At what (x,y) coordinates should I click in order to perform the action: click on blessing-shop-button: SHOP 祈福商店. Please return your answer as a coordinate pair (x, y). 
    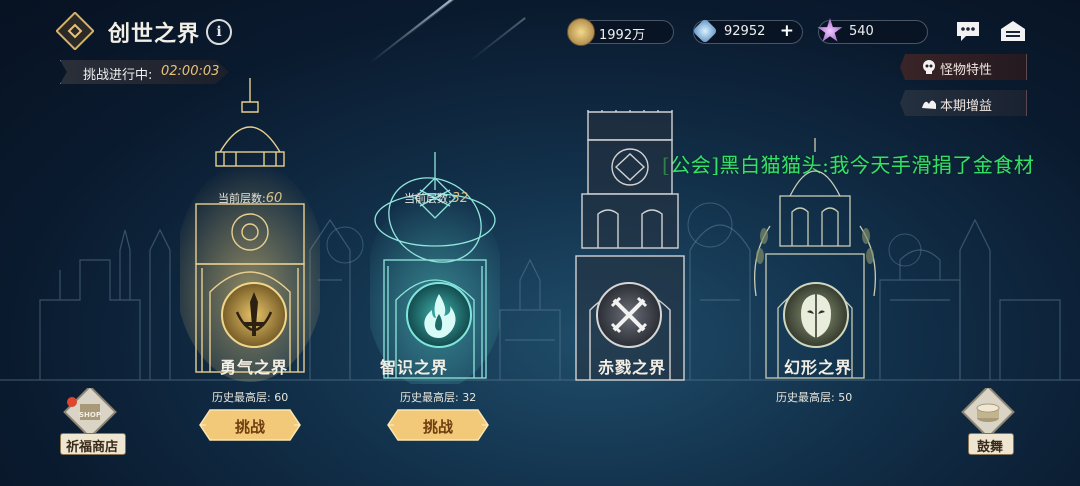
    Looking at the image, I should click on (93, 420).